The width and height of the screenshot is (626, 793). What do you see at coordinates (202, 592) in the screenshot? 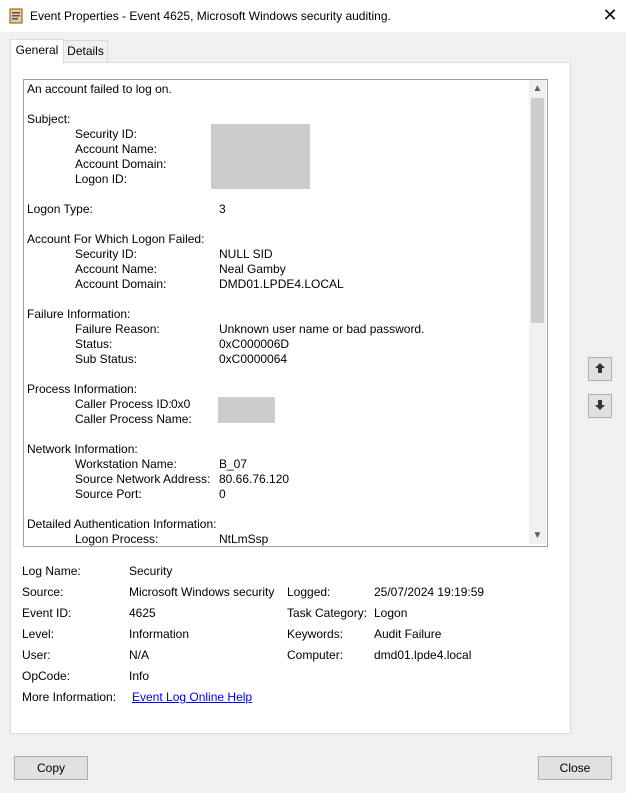
I see `source-value: Microsoft Windows security` at bounding box center [202, 592].